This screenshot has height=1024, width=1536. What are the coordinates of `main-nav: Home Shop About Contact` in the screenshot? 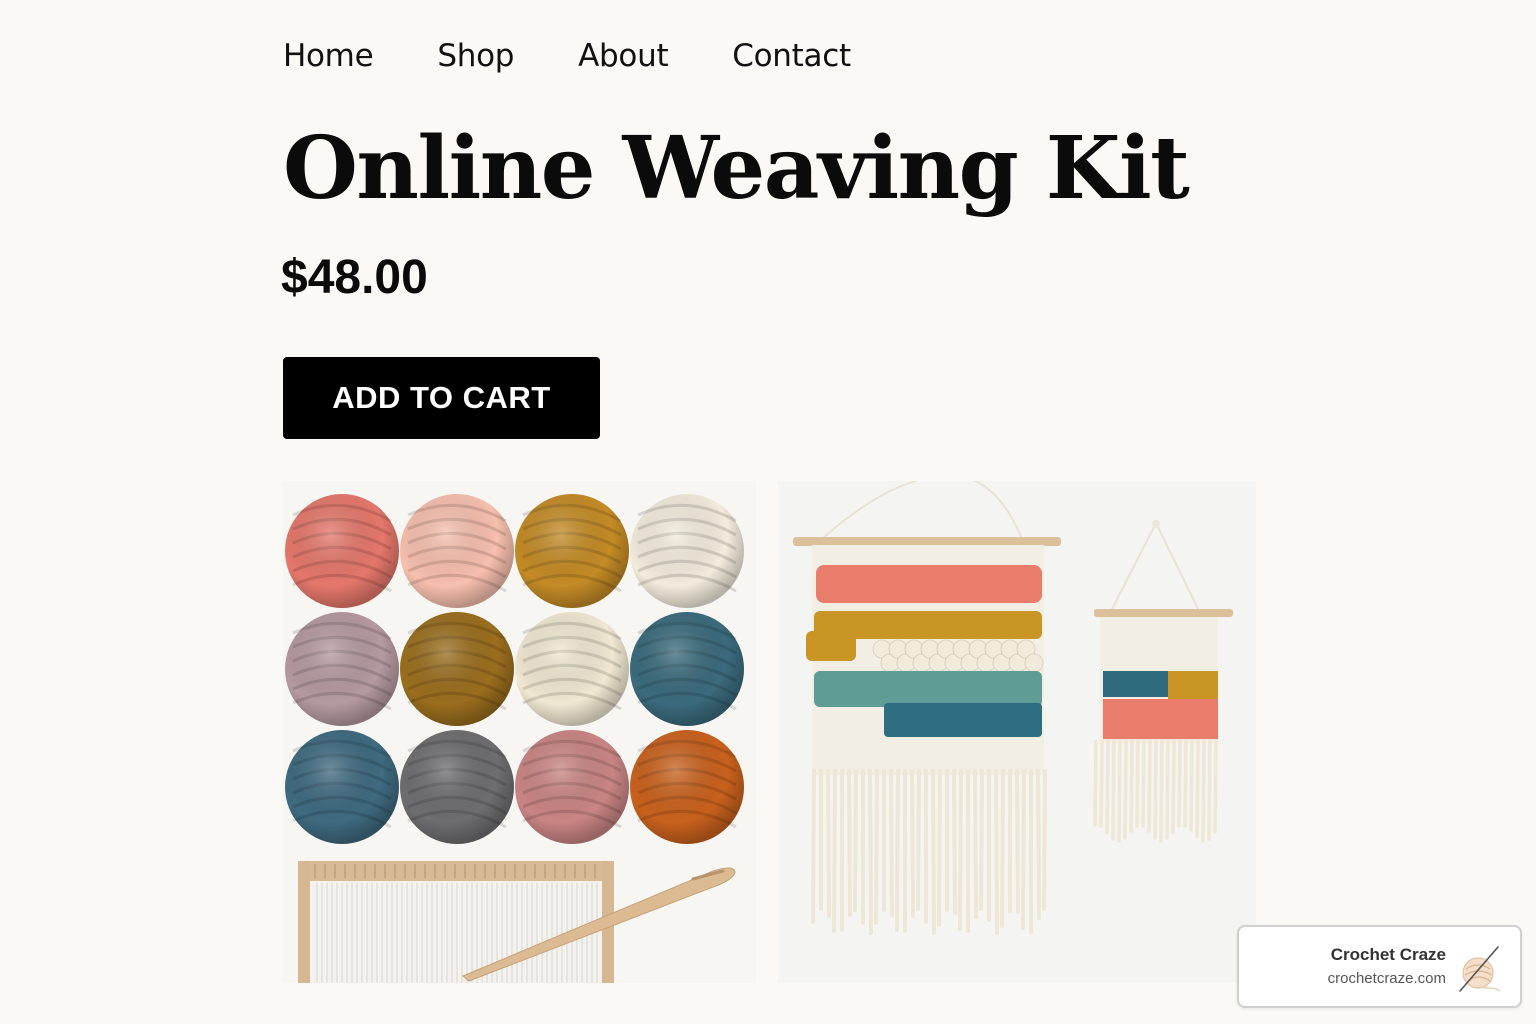 It's located at (599, 56).